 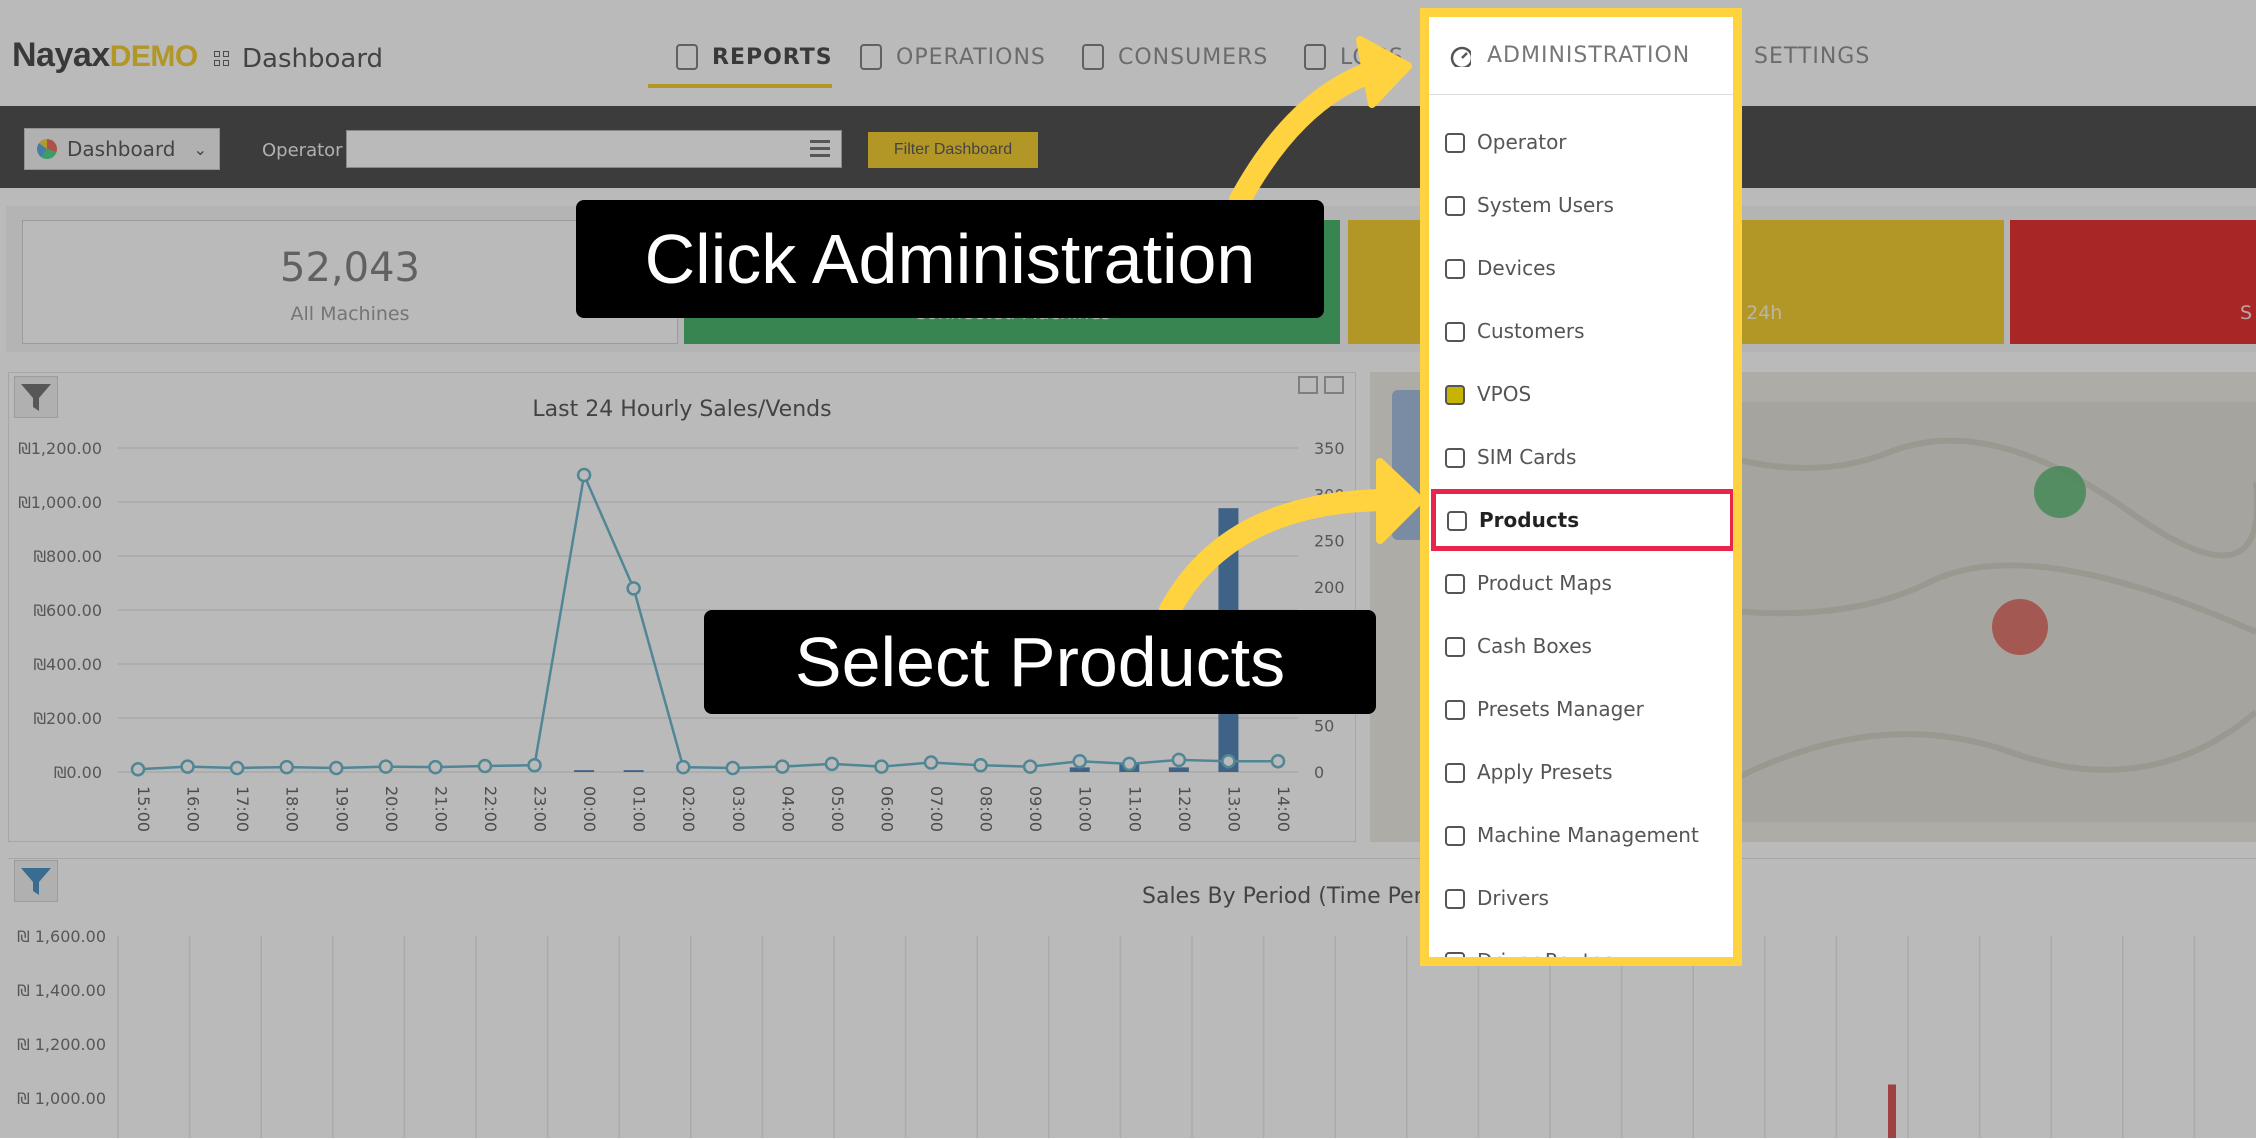 I want to click on tutorial-arrows, so click(x=1291, y=328).